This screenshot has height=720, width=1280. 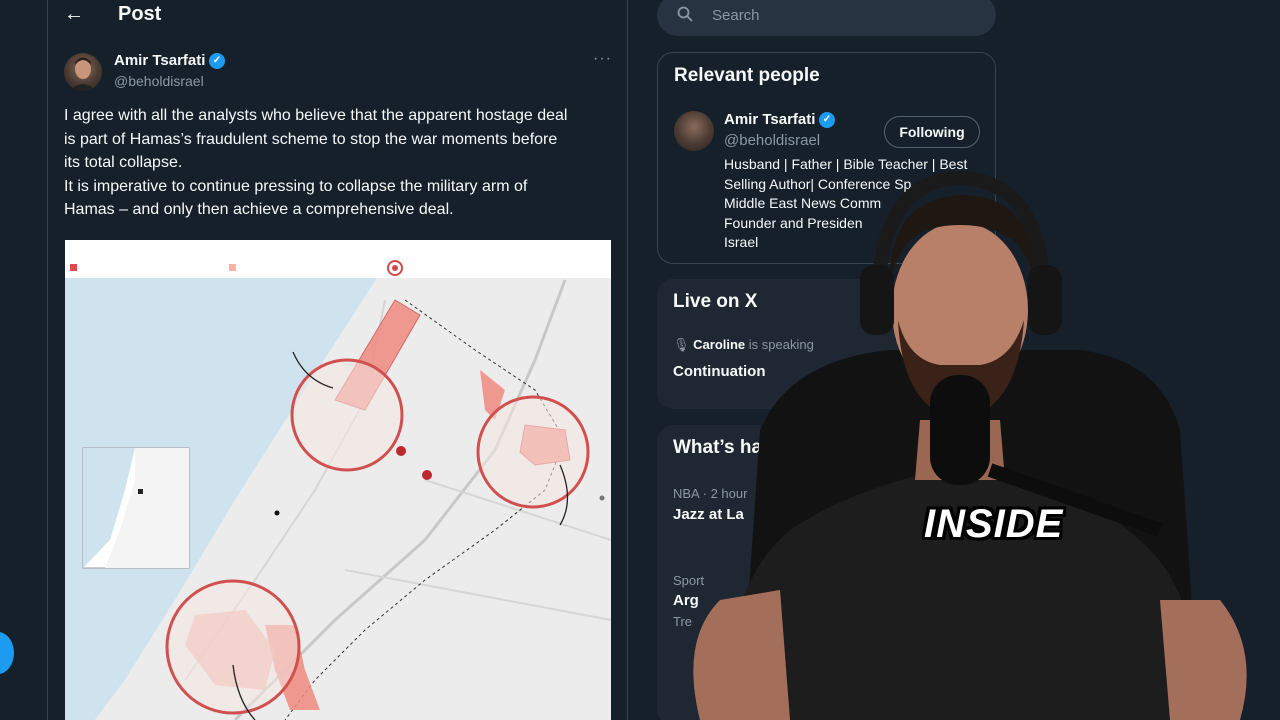 I want to click on back-arrow-icon: ←, so click(x=74, y=14).